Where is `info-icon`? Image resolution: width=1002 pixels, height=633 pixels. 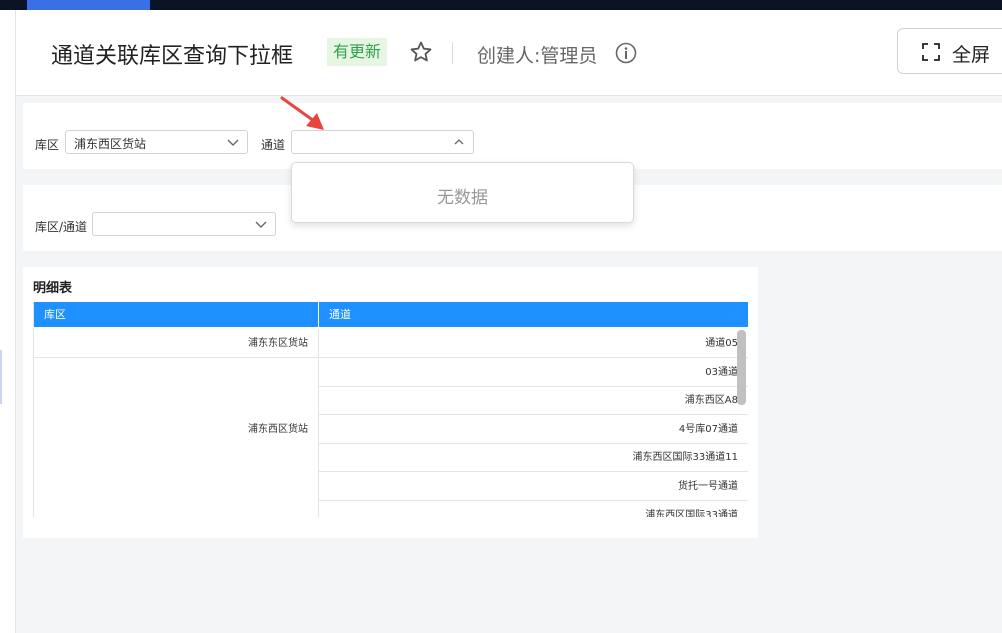
info-icon is located at coordinates (626, 53).